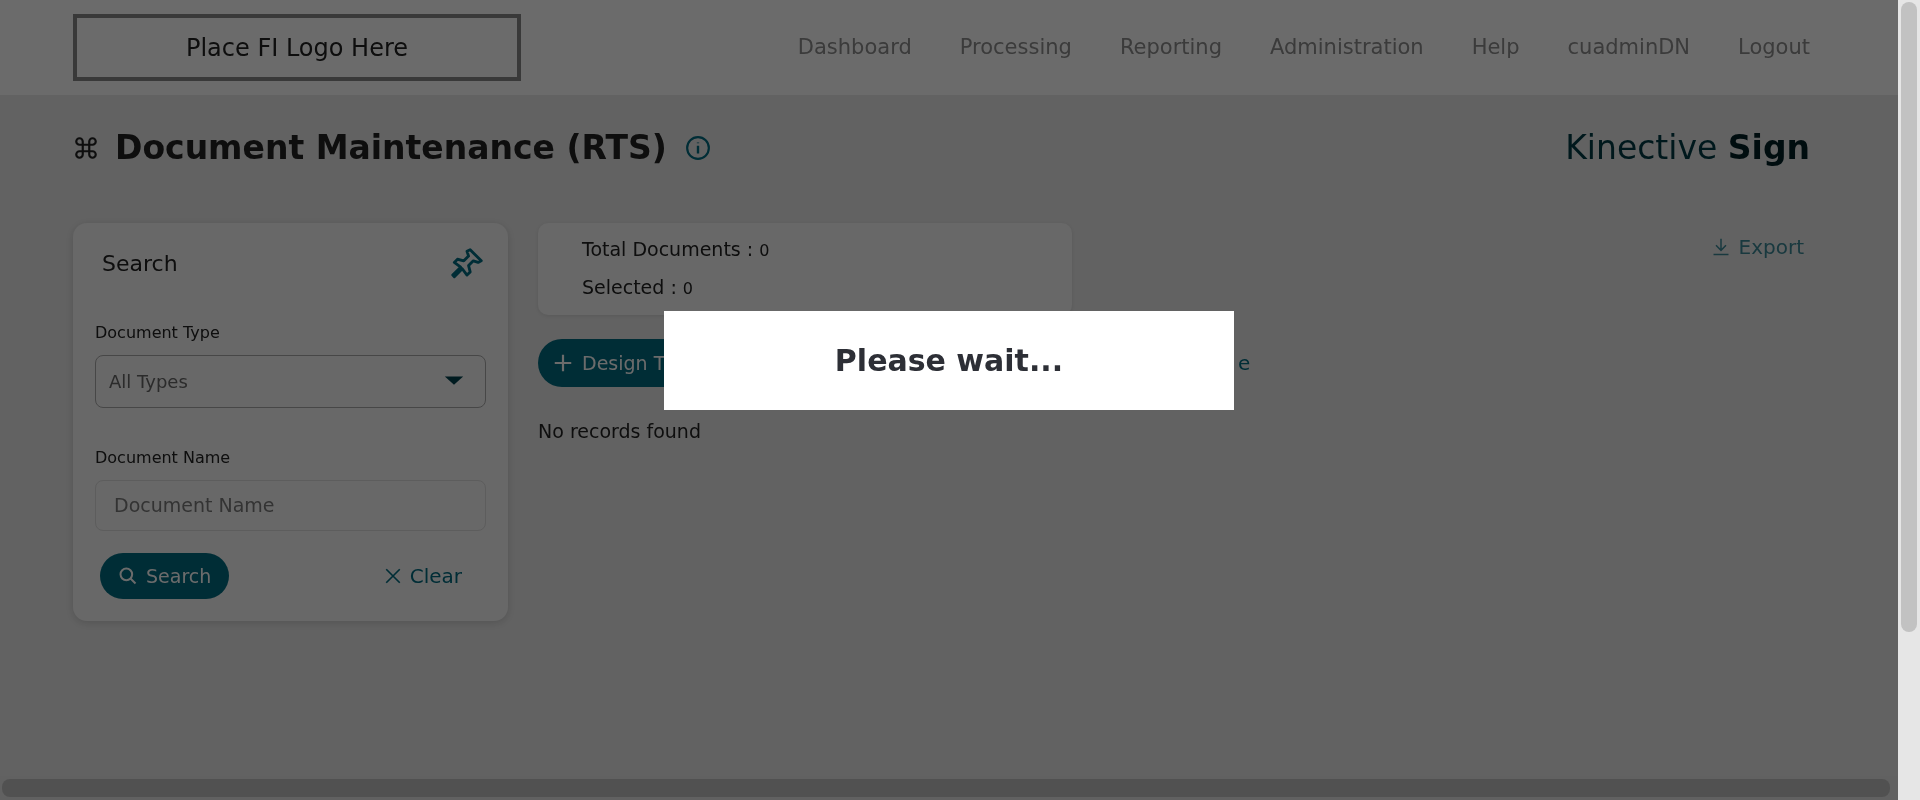 The width and height of the screenshot is (1920, 800). What do you see at coordinates (86, 147) in the screenshot?
I see `command-icon` at bounding box center [86, 147].